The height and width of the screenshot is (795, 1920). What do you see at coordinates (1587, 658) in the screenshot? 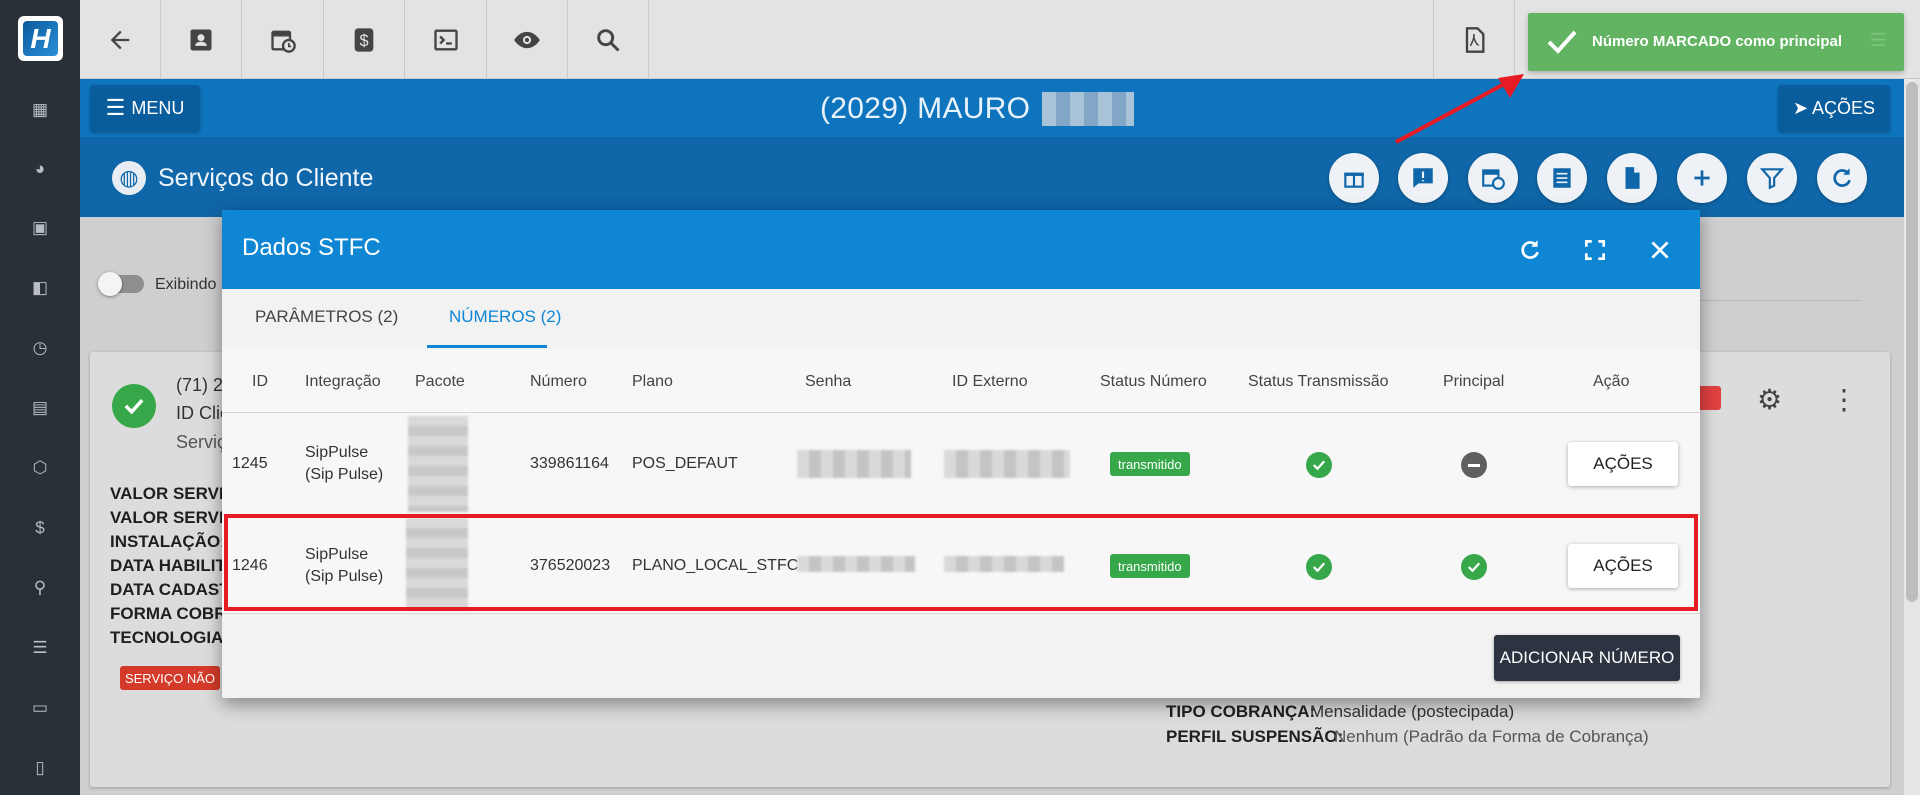
I see `add-number-button: ADICIONAR NÚMERO` at bounding box center [1587, 658].